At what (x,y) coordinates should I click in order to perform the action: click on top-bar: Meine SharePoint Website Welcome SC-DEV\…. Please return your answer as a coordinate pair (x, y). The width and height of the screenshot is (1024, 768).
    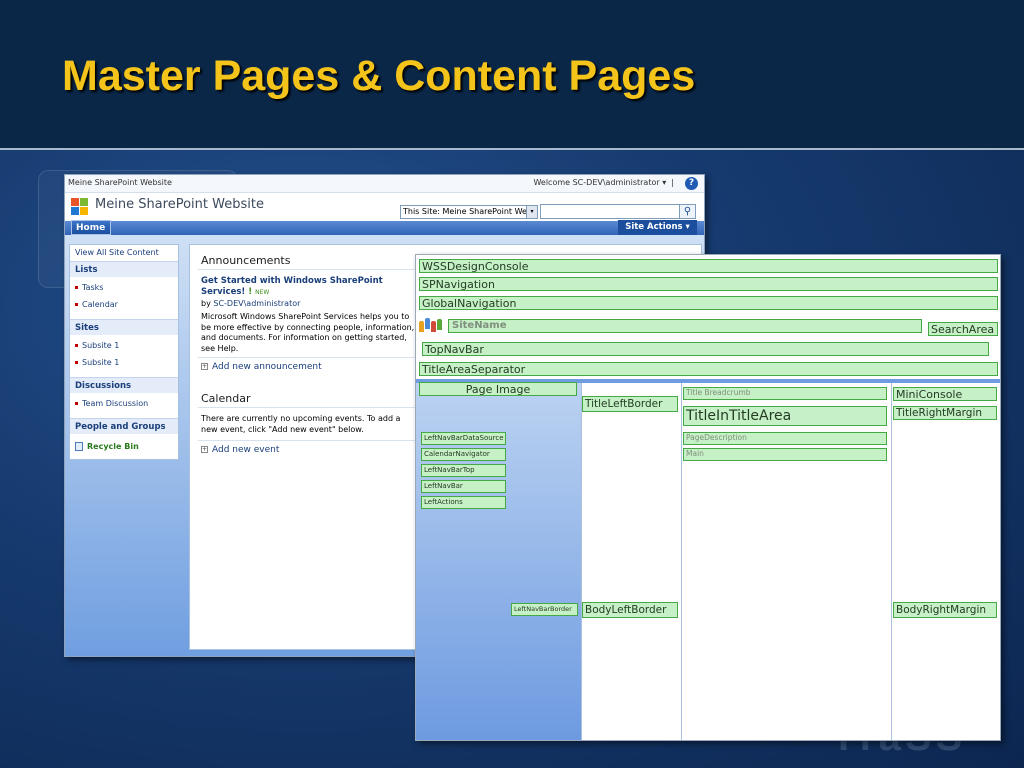
    Looking at the image, I should click on (384, 184).